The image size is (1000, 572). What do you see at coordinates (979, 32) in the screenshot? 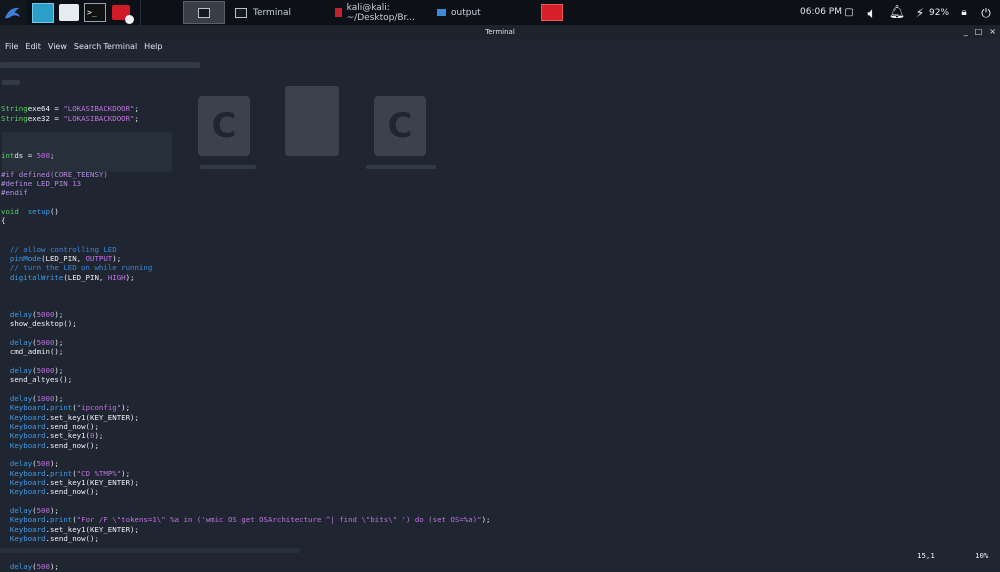
I see `maximize-button: □` at bounding box center [979, 32].